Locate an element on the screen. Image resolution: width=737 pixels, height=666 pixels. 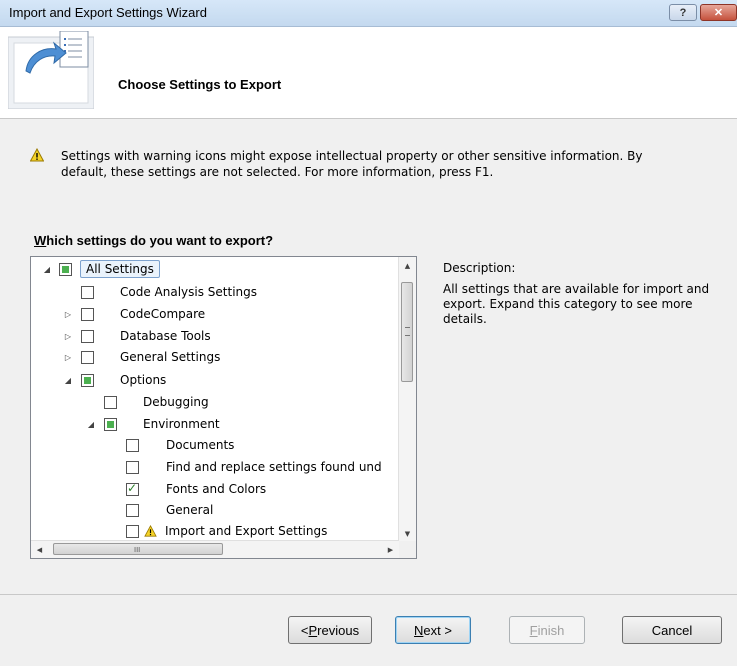
tree-item-code-analysis: Code Analysis Settings is located at coordinates (169, 292).